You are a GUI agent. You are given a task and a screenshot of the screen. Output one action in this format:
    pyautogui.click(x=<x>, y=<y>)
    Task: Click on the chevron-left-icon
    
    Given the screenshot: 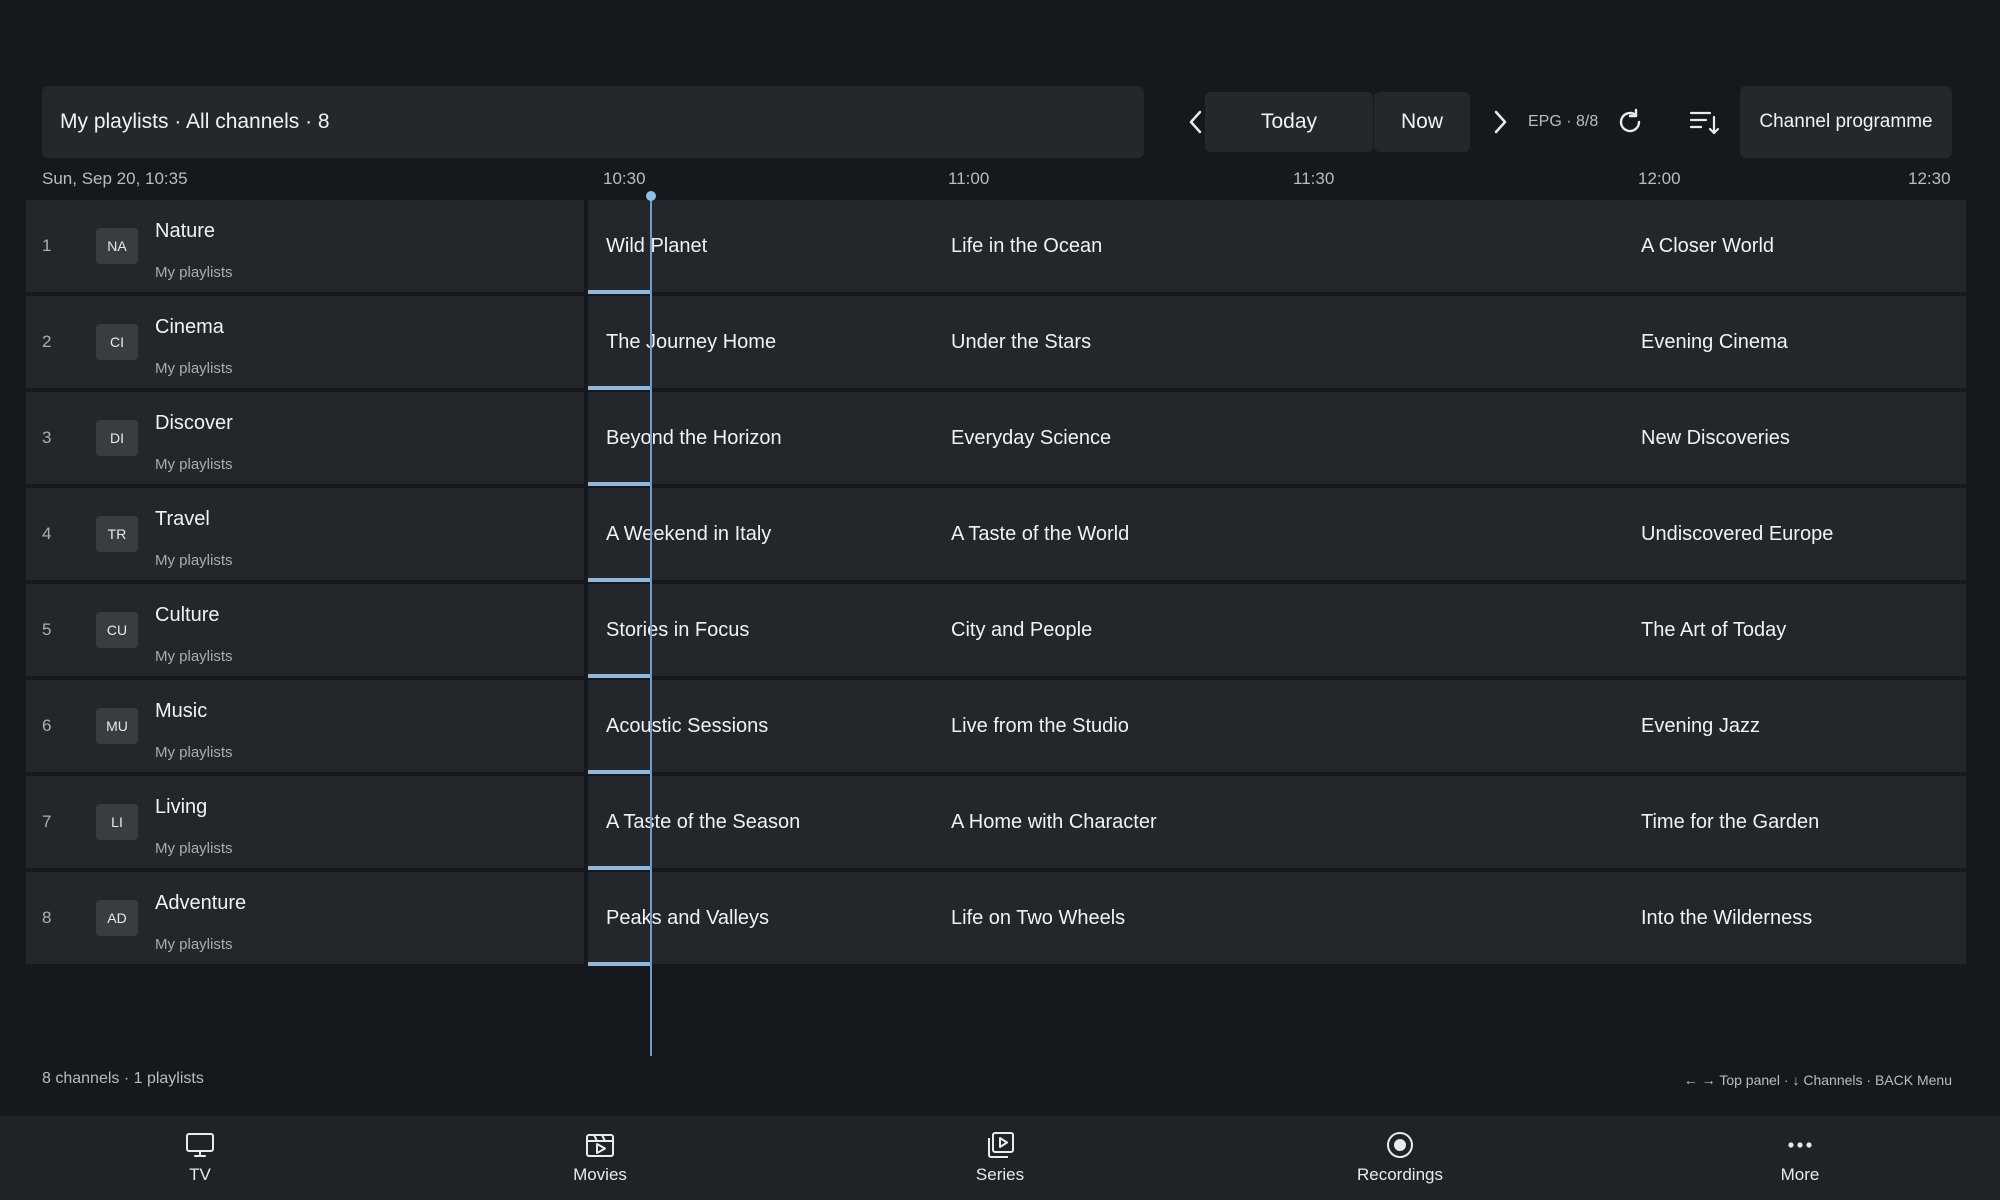 What is the action you would take?
    pyautogui.click(x=1195, y=122)
    